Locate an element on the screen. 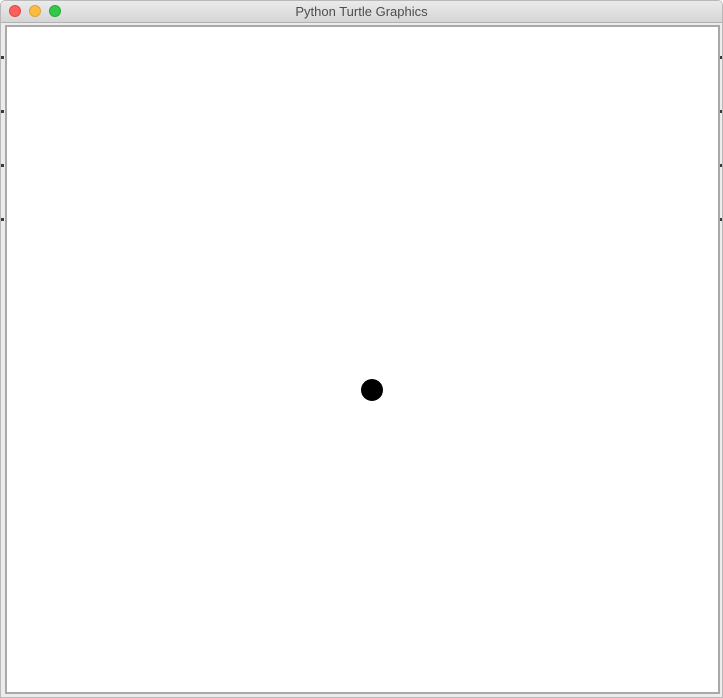 This screenshot has width=723, height=698. turtle-dot is located at coordinates (372, 390).